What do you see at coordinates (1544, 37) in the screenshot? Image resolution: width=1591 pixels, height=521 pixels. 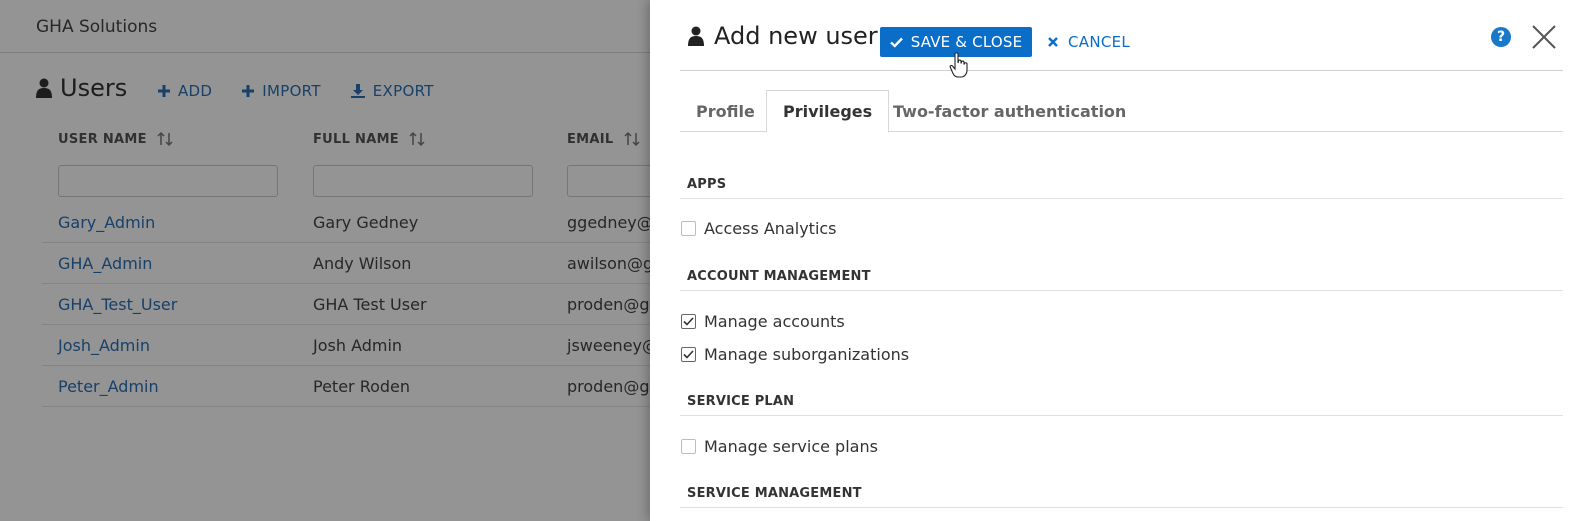 I see `close-icon` at bounding box center [1544, 37].